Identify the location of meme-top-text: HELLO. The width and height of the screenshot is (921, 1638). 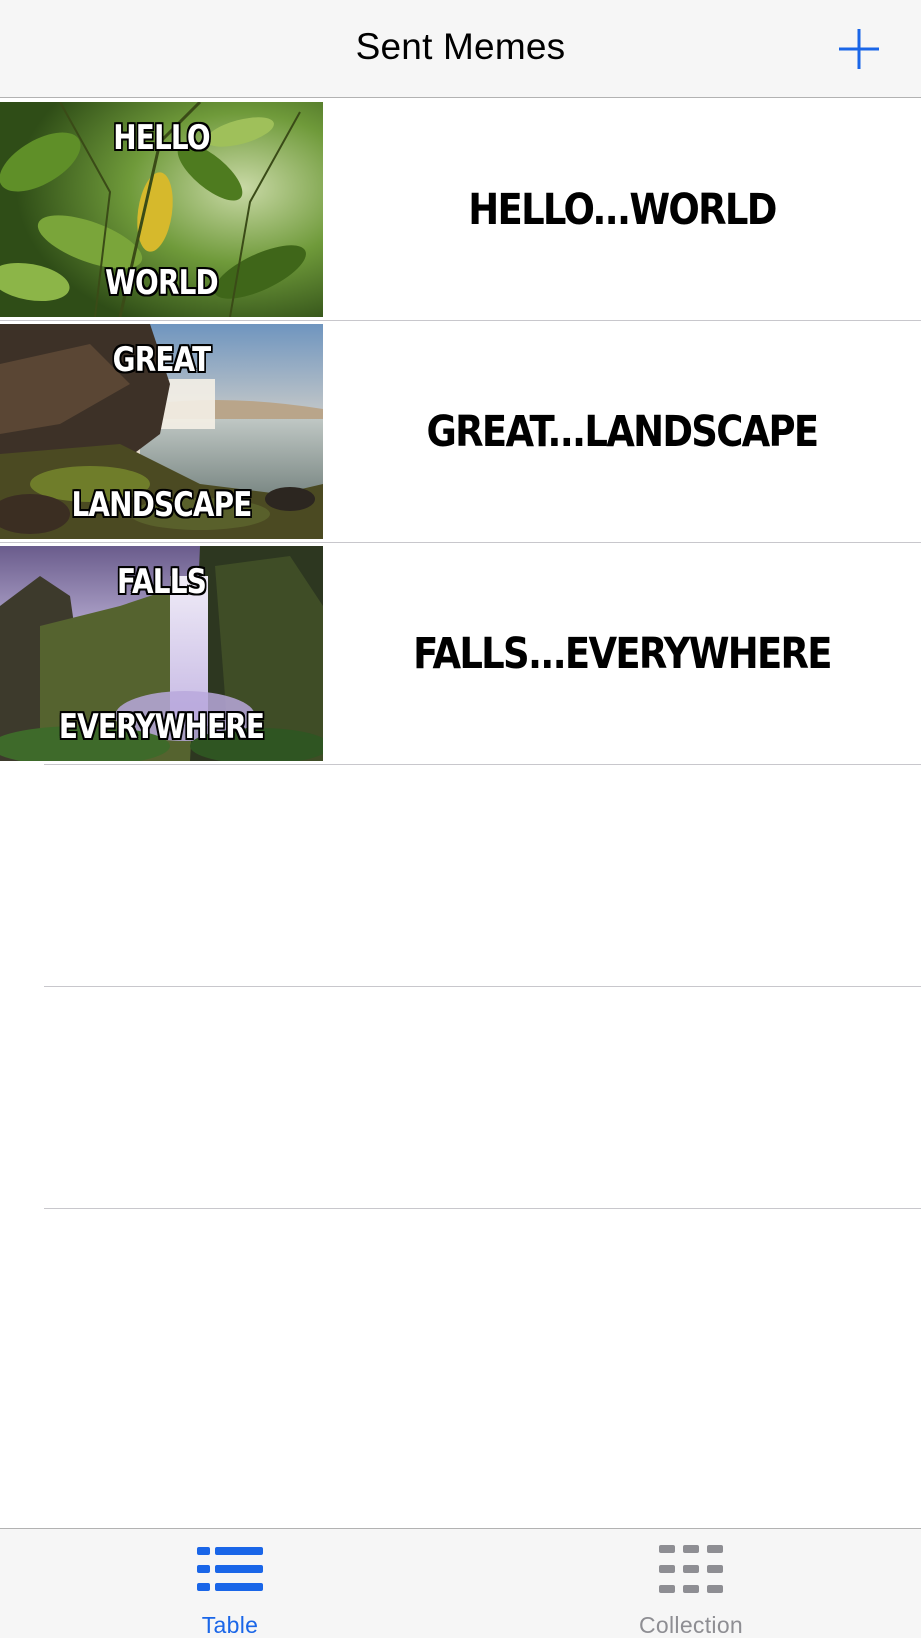
(161, 138).